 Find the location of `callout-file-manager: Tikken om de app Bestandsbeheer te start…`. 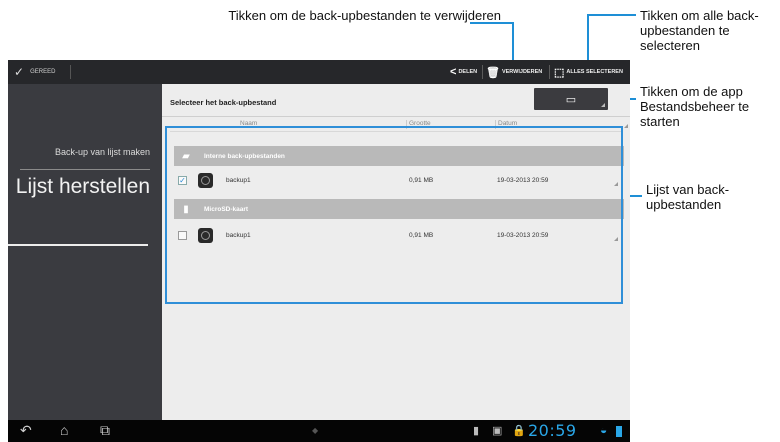

callout-file-manager: Tikken om de app Bestandsbeheer te start… is located at coordinates (695, 106).